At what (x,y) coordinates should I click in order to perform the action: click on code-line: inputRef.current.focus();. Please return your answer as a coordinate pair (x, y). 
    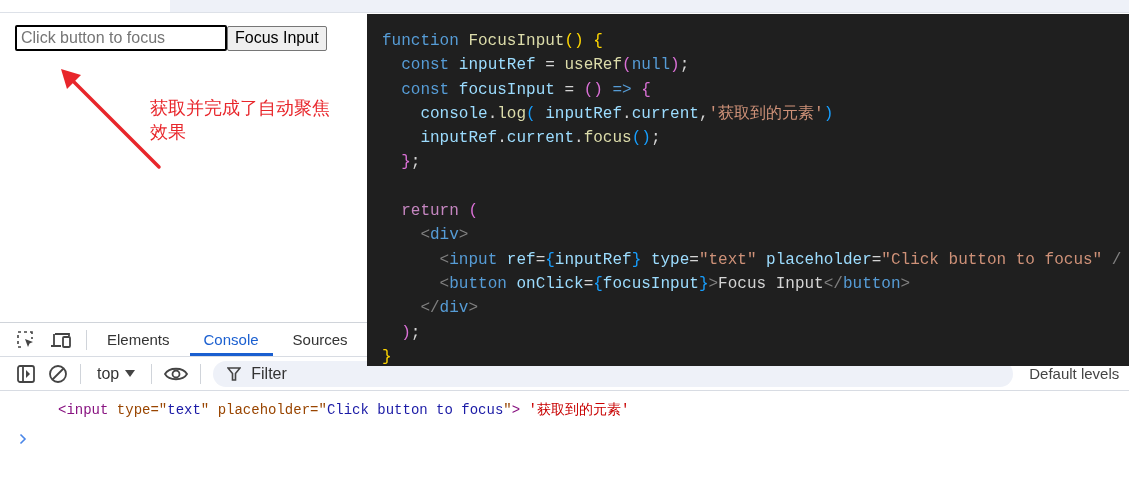
    Looking at the image, I should click on (540, 139).